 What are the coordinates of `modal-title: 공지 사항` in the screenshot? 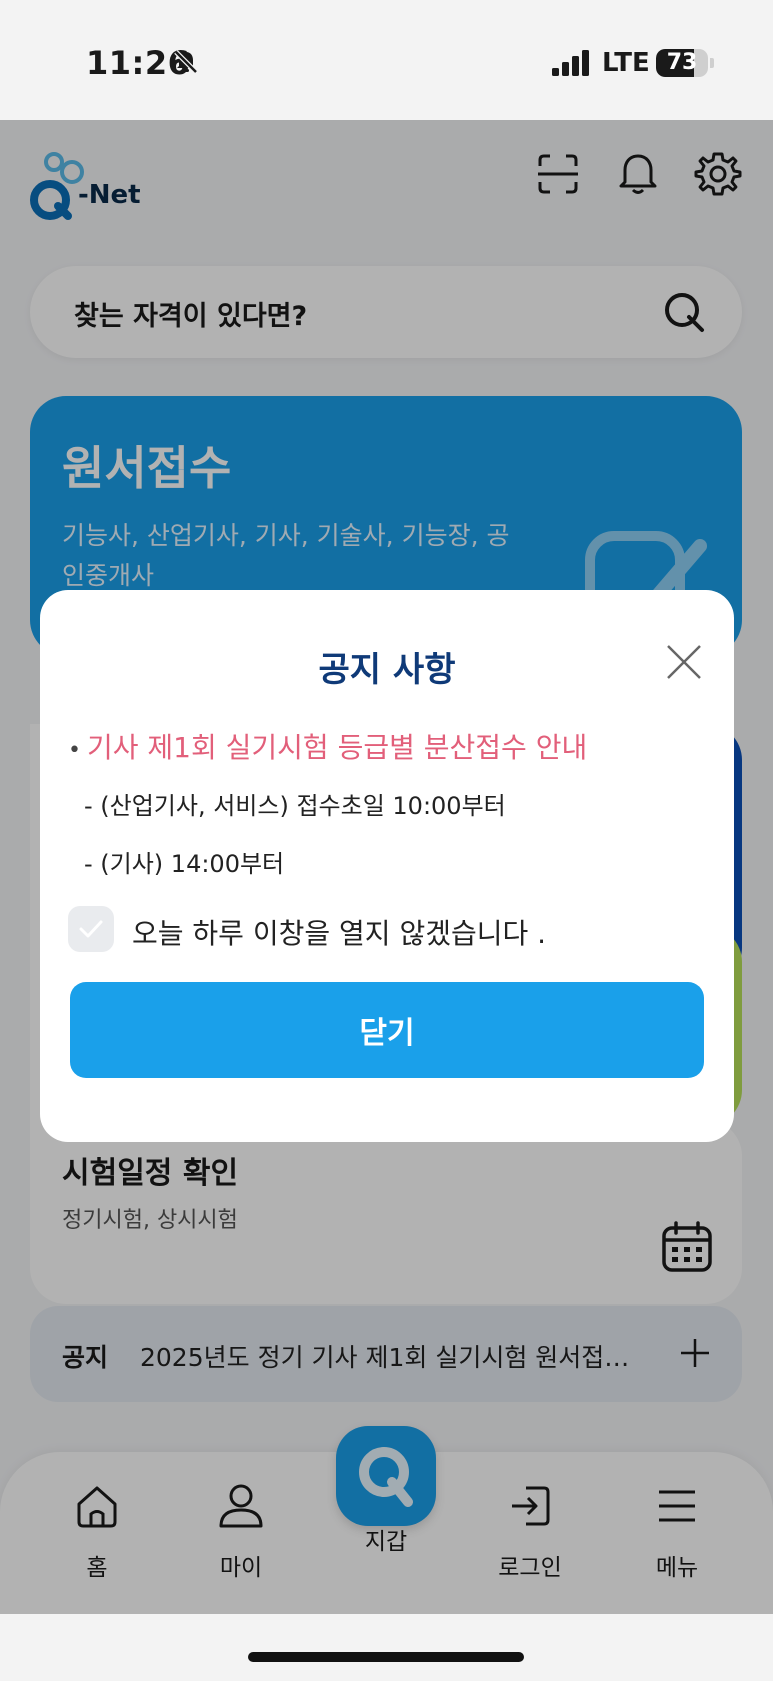 It's located at (387, 670).